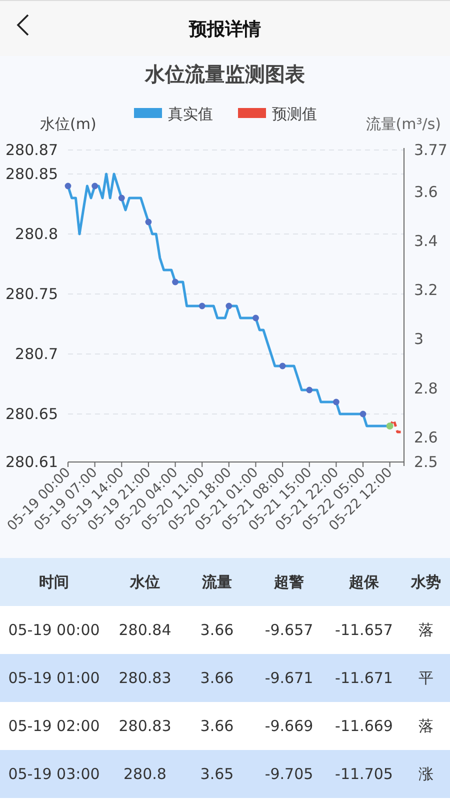 The image size is (450, 801). What do you see at coordinates (225, 74) in the screenshot?
I see `chart-title: 水位流量监测图表` at bounding box center [225, 74].